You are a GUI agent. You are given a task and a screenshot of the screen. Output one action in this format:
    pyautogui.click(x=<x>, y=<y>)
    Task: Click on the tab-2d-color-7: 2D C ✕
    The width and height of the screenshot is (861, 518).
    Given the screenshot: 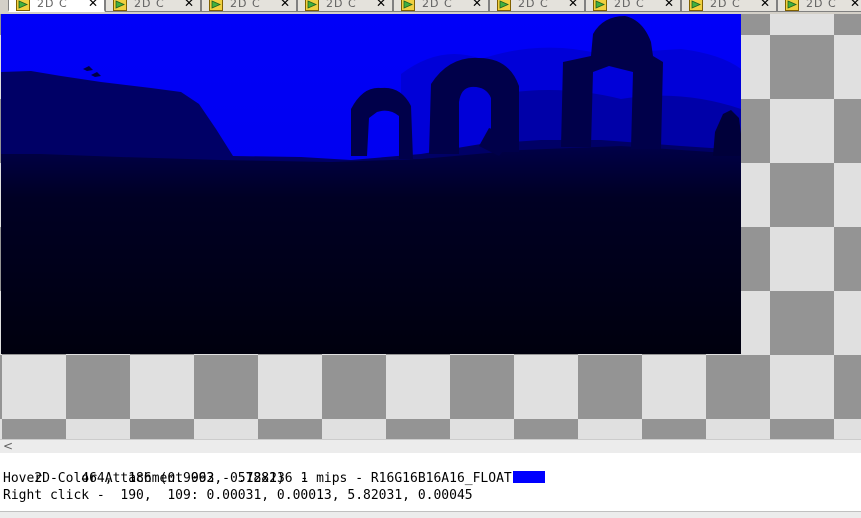 What is the action you would take?
    pyautogui.click(x=633, y=6)
    